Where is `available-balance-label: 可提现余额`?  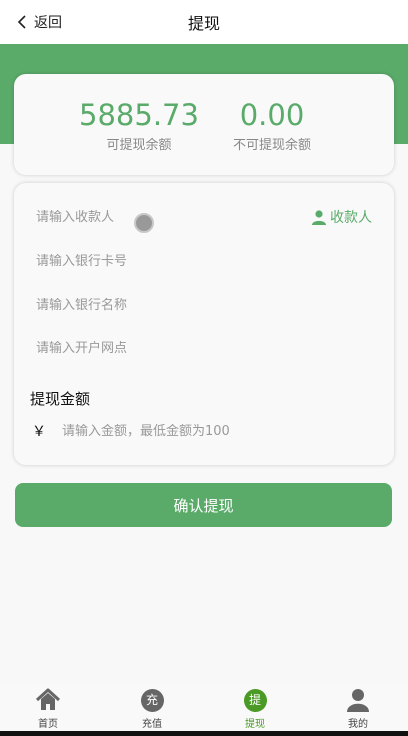 available-balance-label: 可提现余额 is located at coordinates (139, 145).